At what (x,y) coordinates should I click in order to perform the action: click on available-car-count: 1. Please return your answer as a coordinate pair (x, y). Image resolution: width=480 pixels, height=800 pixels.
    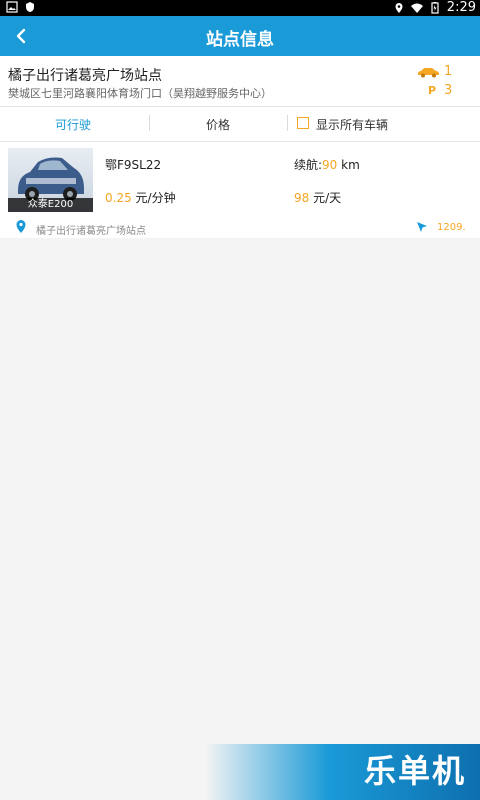
    Looking at the image, I should click on (448, 71).